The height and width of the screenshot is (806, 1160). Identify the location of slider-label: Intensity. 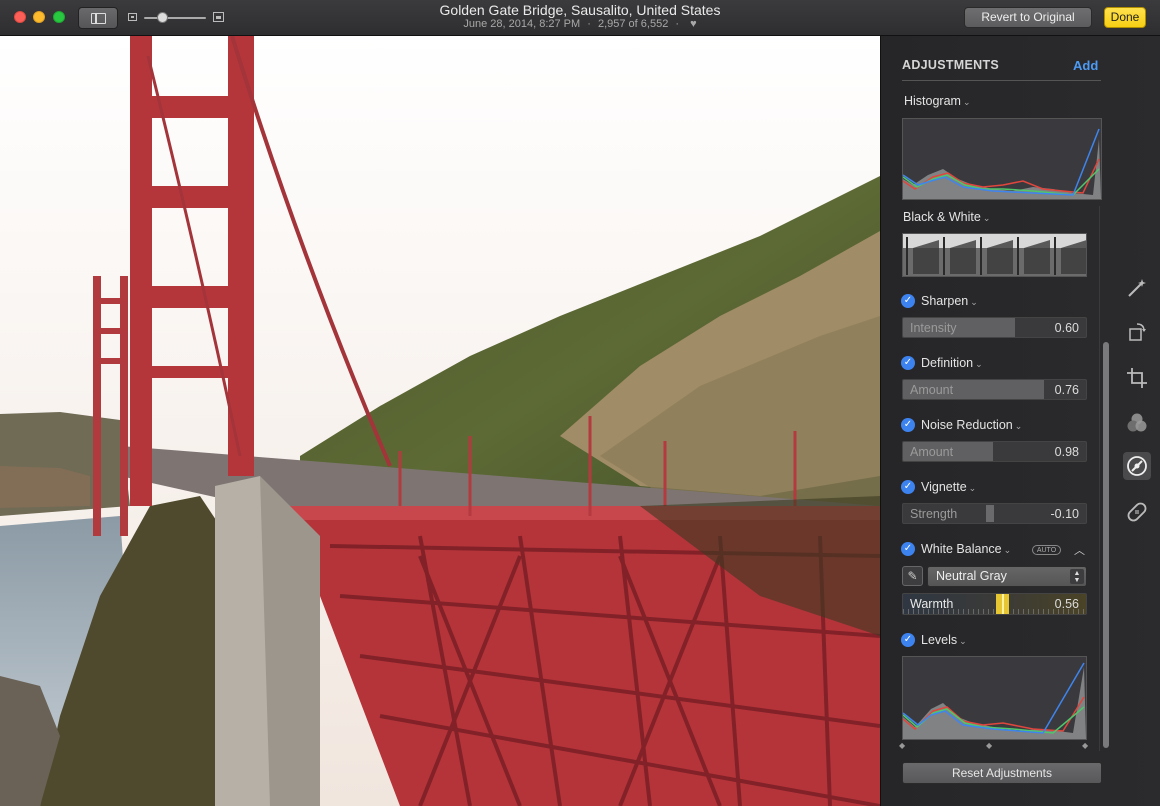
(933, 328).